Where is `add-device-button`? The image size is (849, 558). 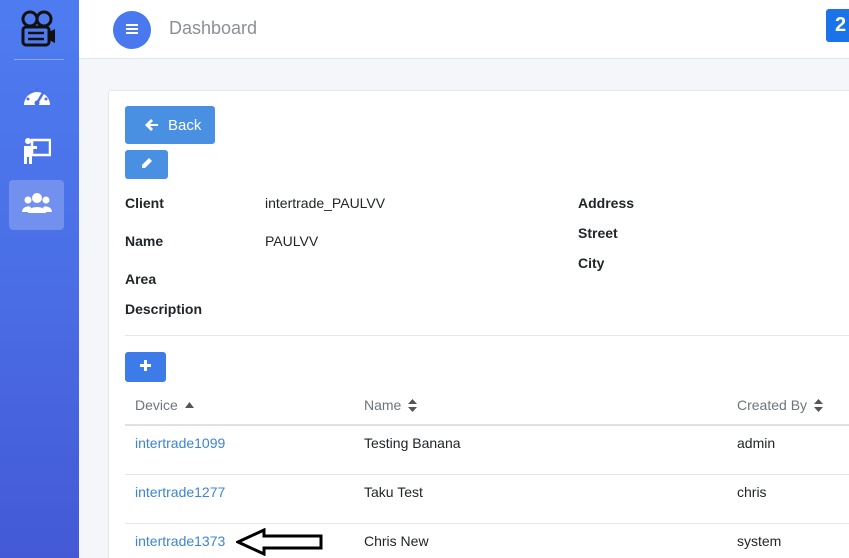
add-device-button is located at coordinates (145, 367).